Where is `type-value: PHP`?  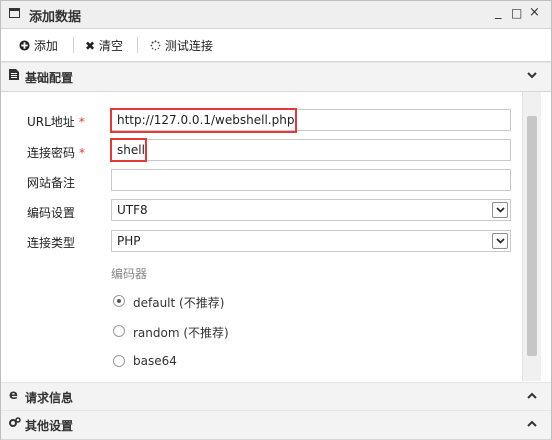
type-value: PHP is located at coordinates (129, 241).